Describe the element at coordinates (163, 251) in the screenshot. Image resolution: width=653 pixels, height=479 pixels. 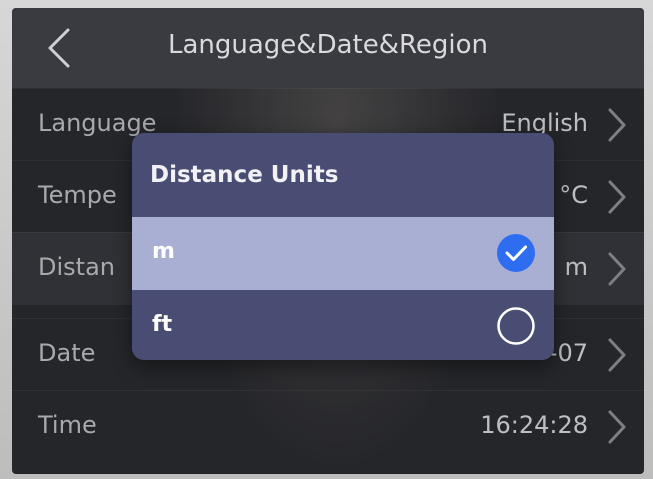
I see `option-label: m` at that location.